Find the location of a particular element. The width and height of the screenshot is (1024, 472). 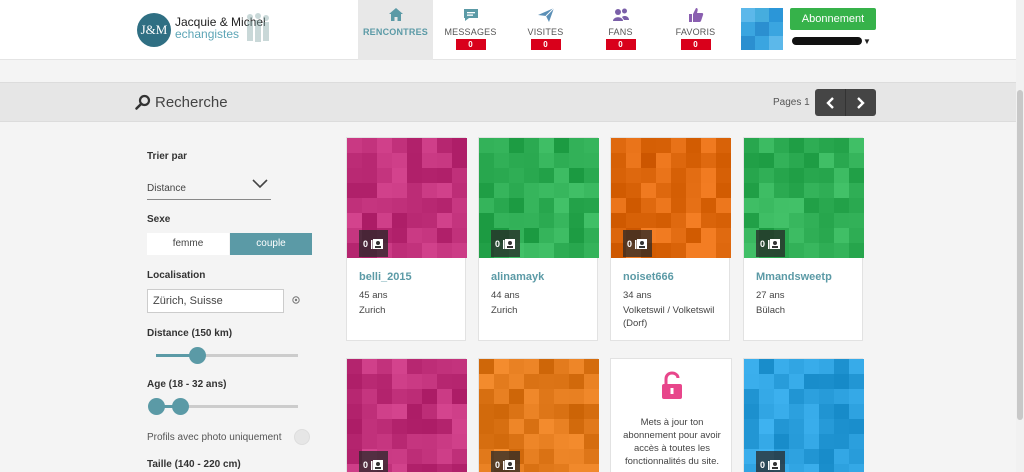

nav-label: FANS is located at coordinates (620, 32).